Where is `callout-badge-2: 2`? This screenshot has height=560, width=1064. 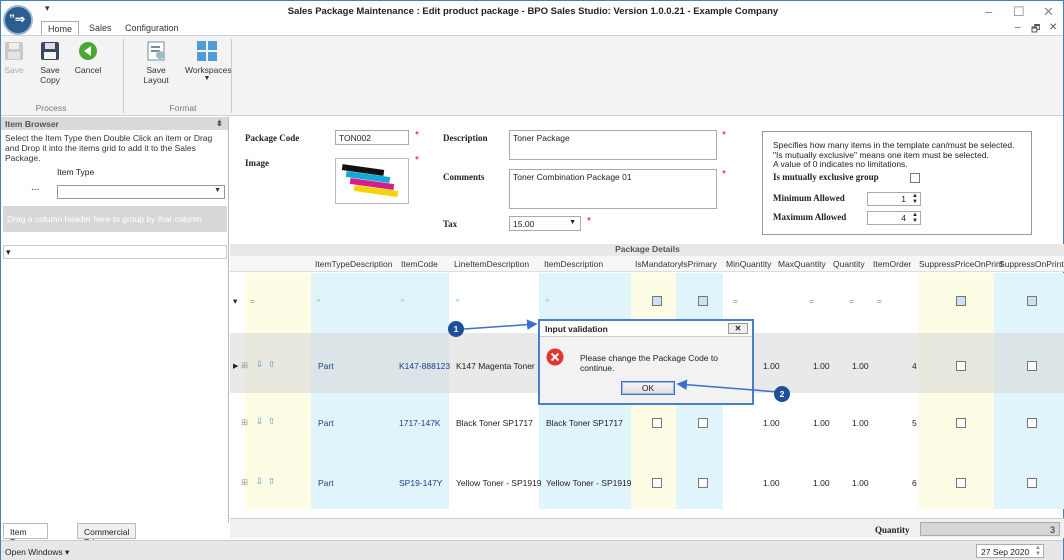 callout-badge-2: 2 is located at coordinates (782, 394).